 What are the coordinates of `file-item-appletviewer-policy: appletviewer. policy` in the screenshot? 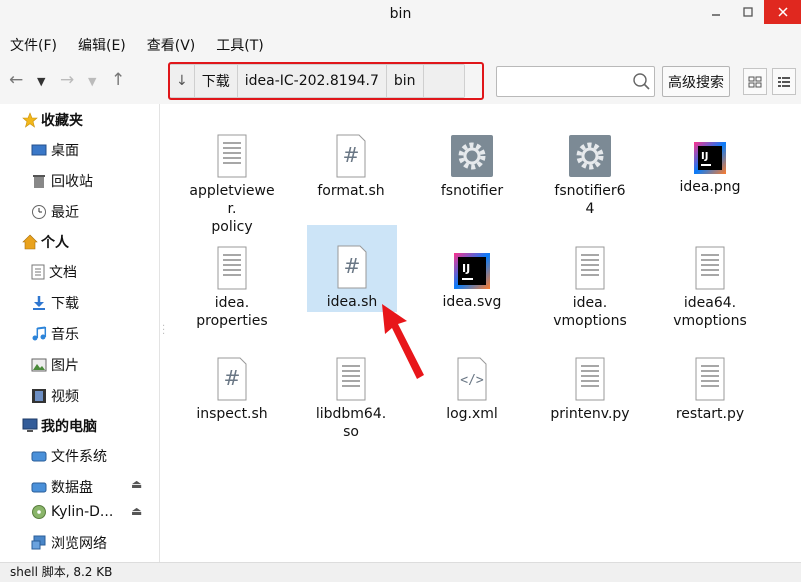 It's located at (232, 185).